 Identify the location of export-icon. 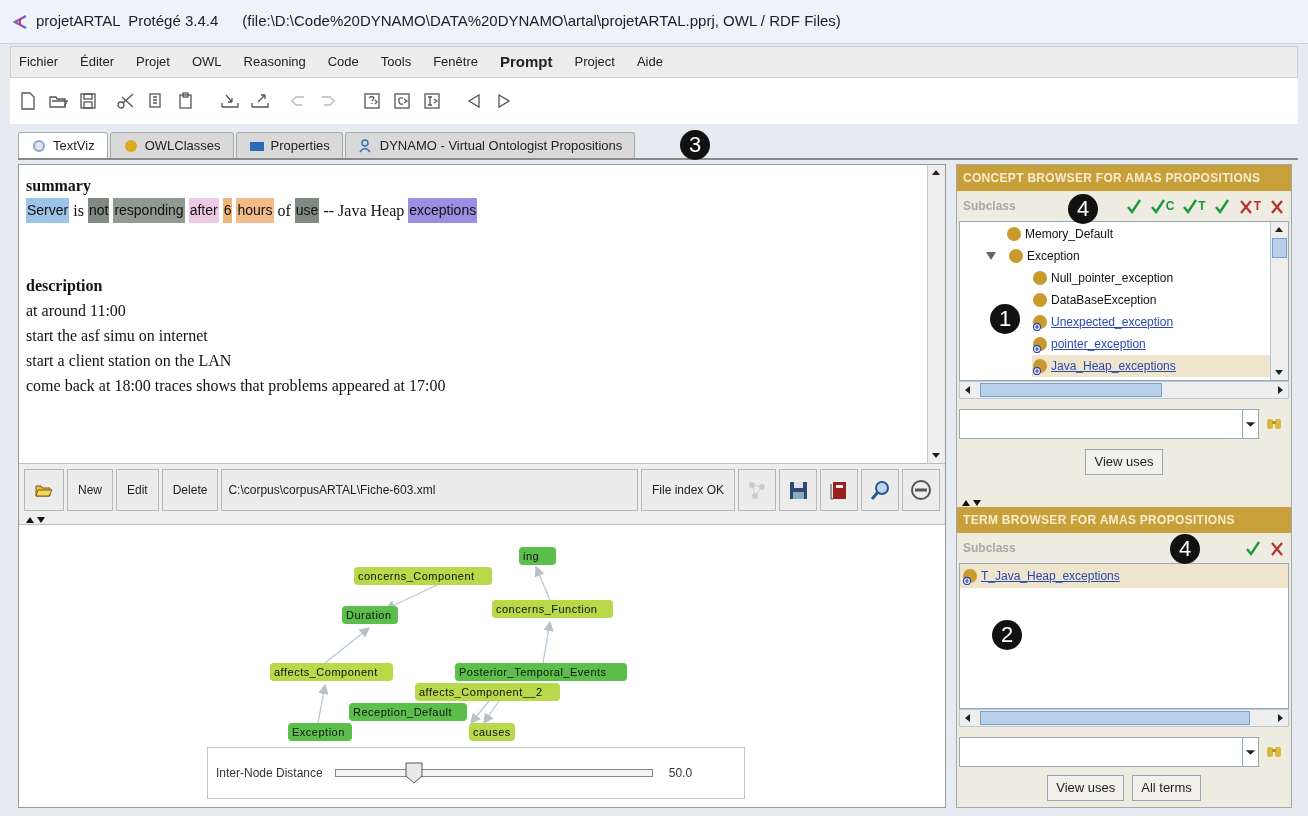
(260, 101).